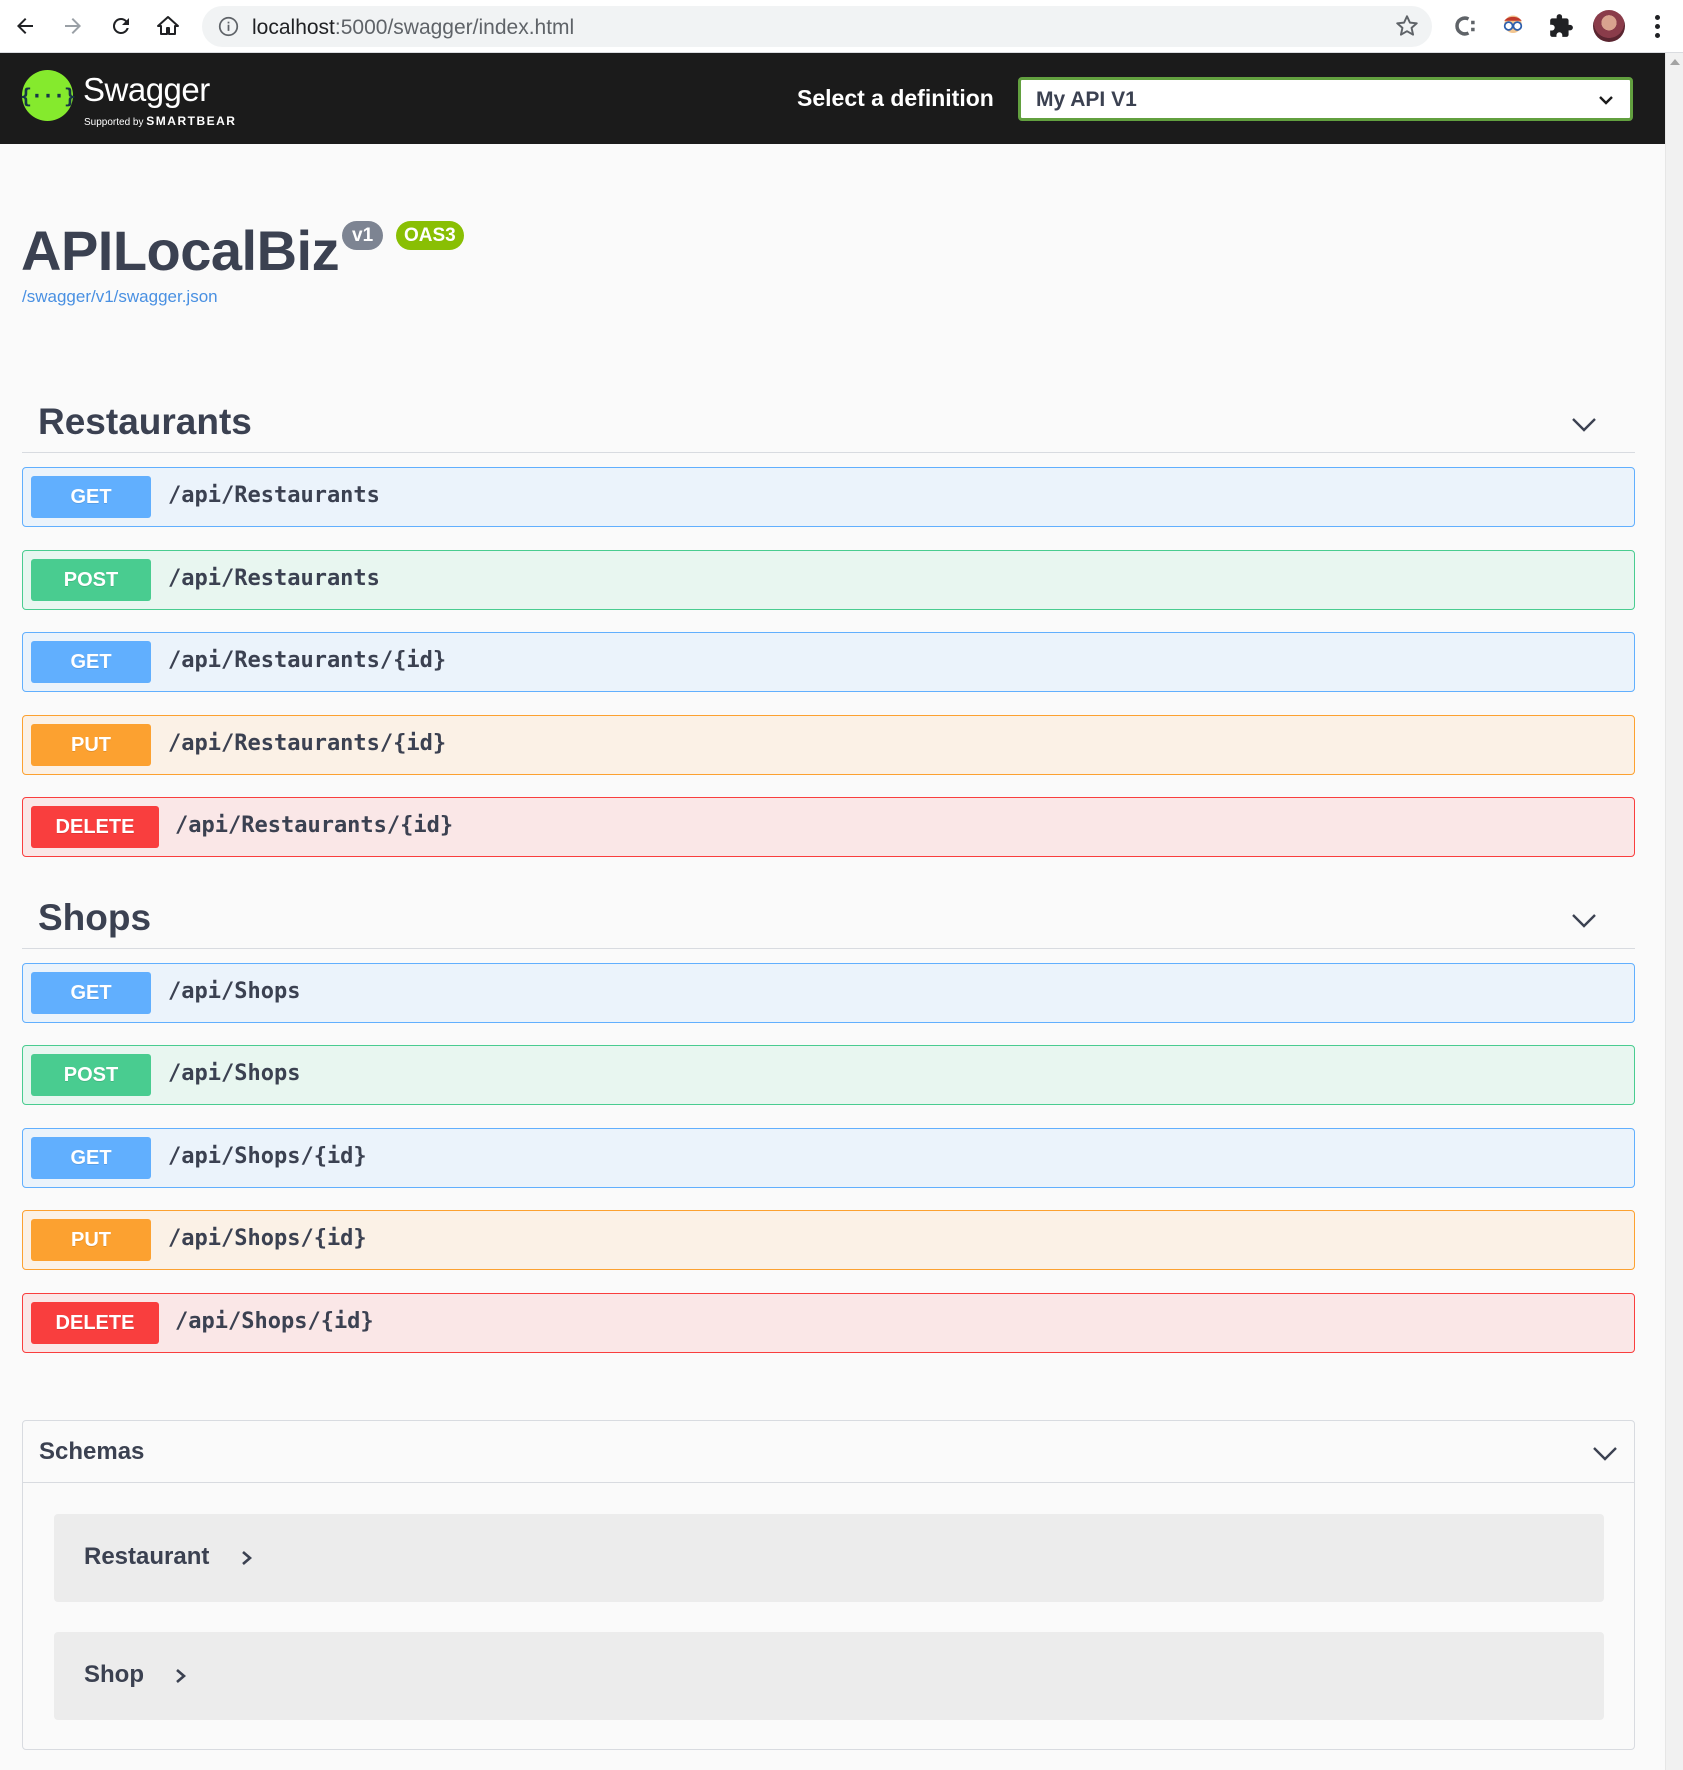  What do you see at coordinates (430, 235) in the screenshot?
I see `oas-badge: OAS3` at bounding box center [430, 235].